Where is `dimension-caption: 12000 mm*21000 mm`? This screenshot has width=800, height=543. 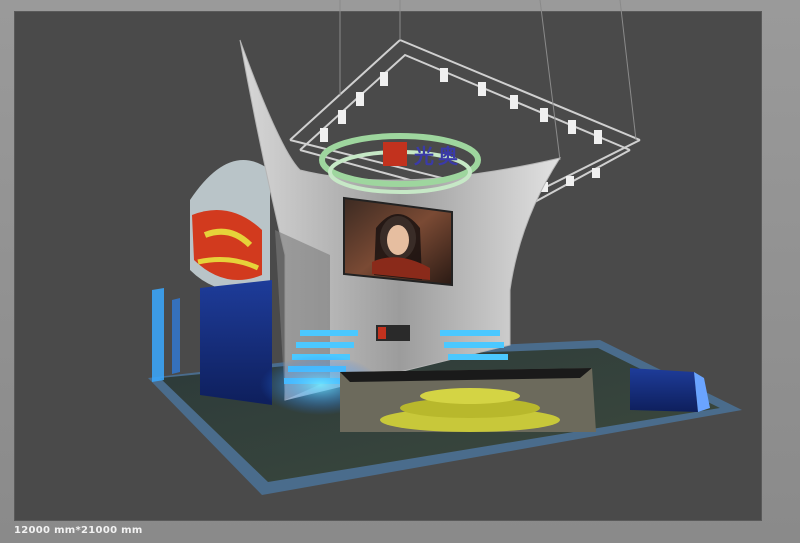
dimension-caption: 12000 mm*21000 mm is located at coordinates (78, 530).